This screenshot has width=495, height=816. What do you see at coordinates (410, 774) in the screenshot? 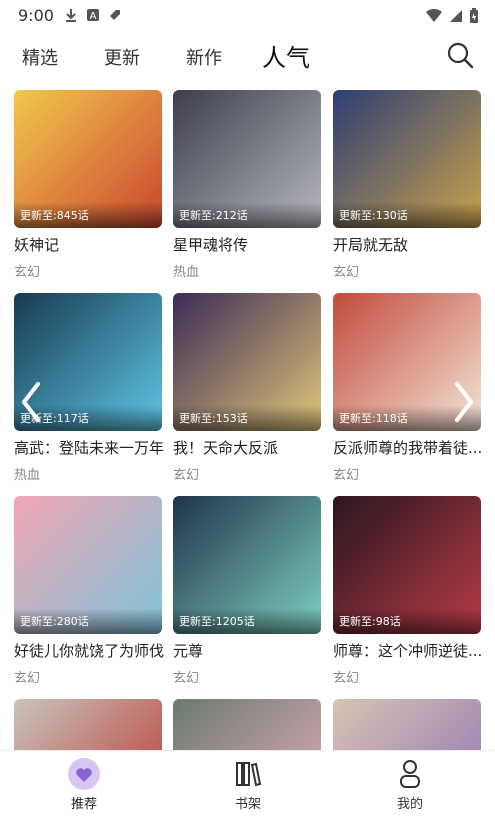
I see `person-icon` at bounding box center [410, 774].